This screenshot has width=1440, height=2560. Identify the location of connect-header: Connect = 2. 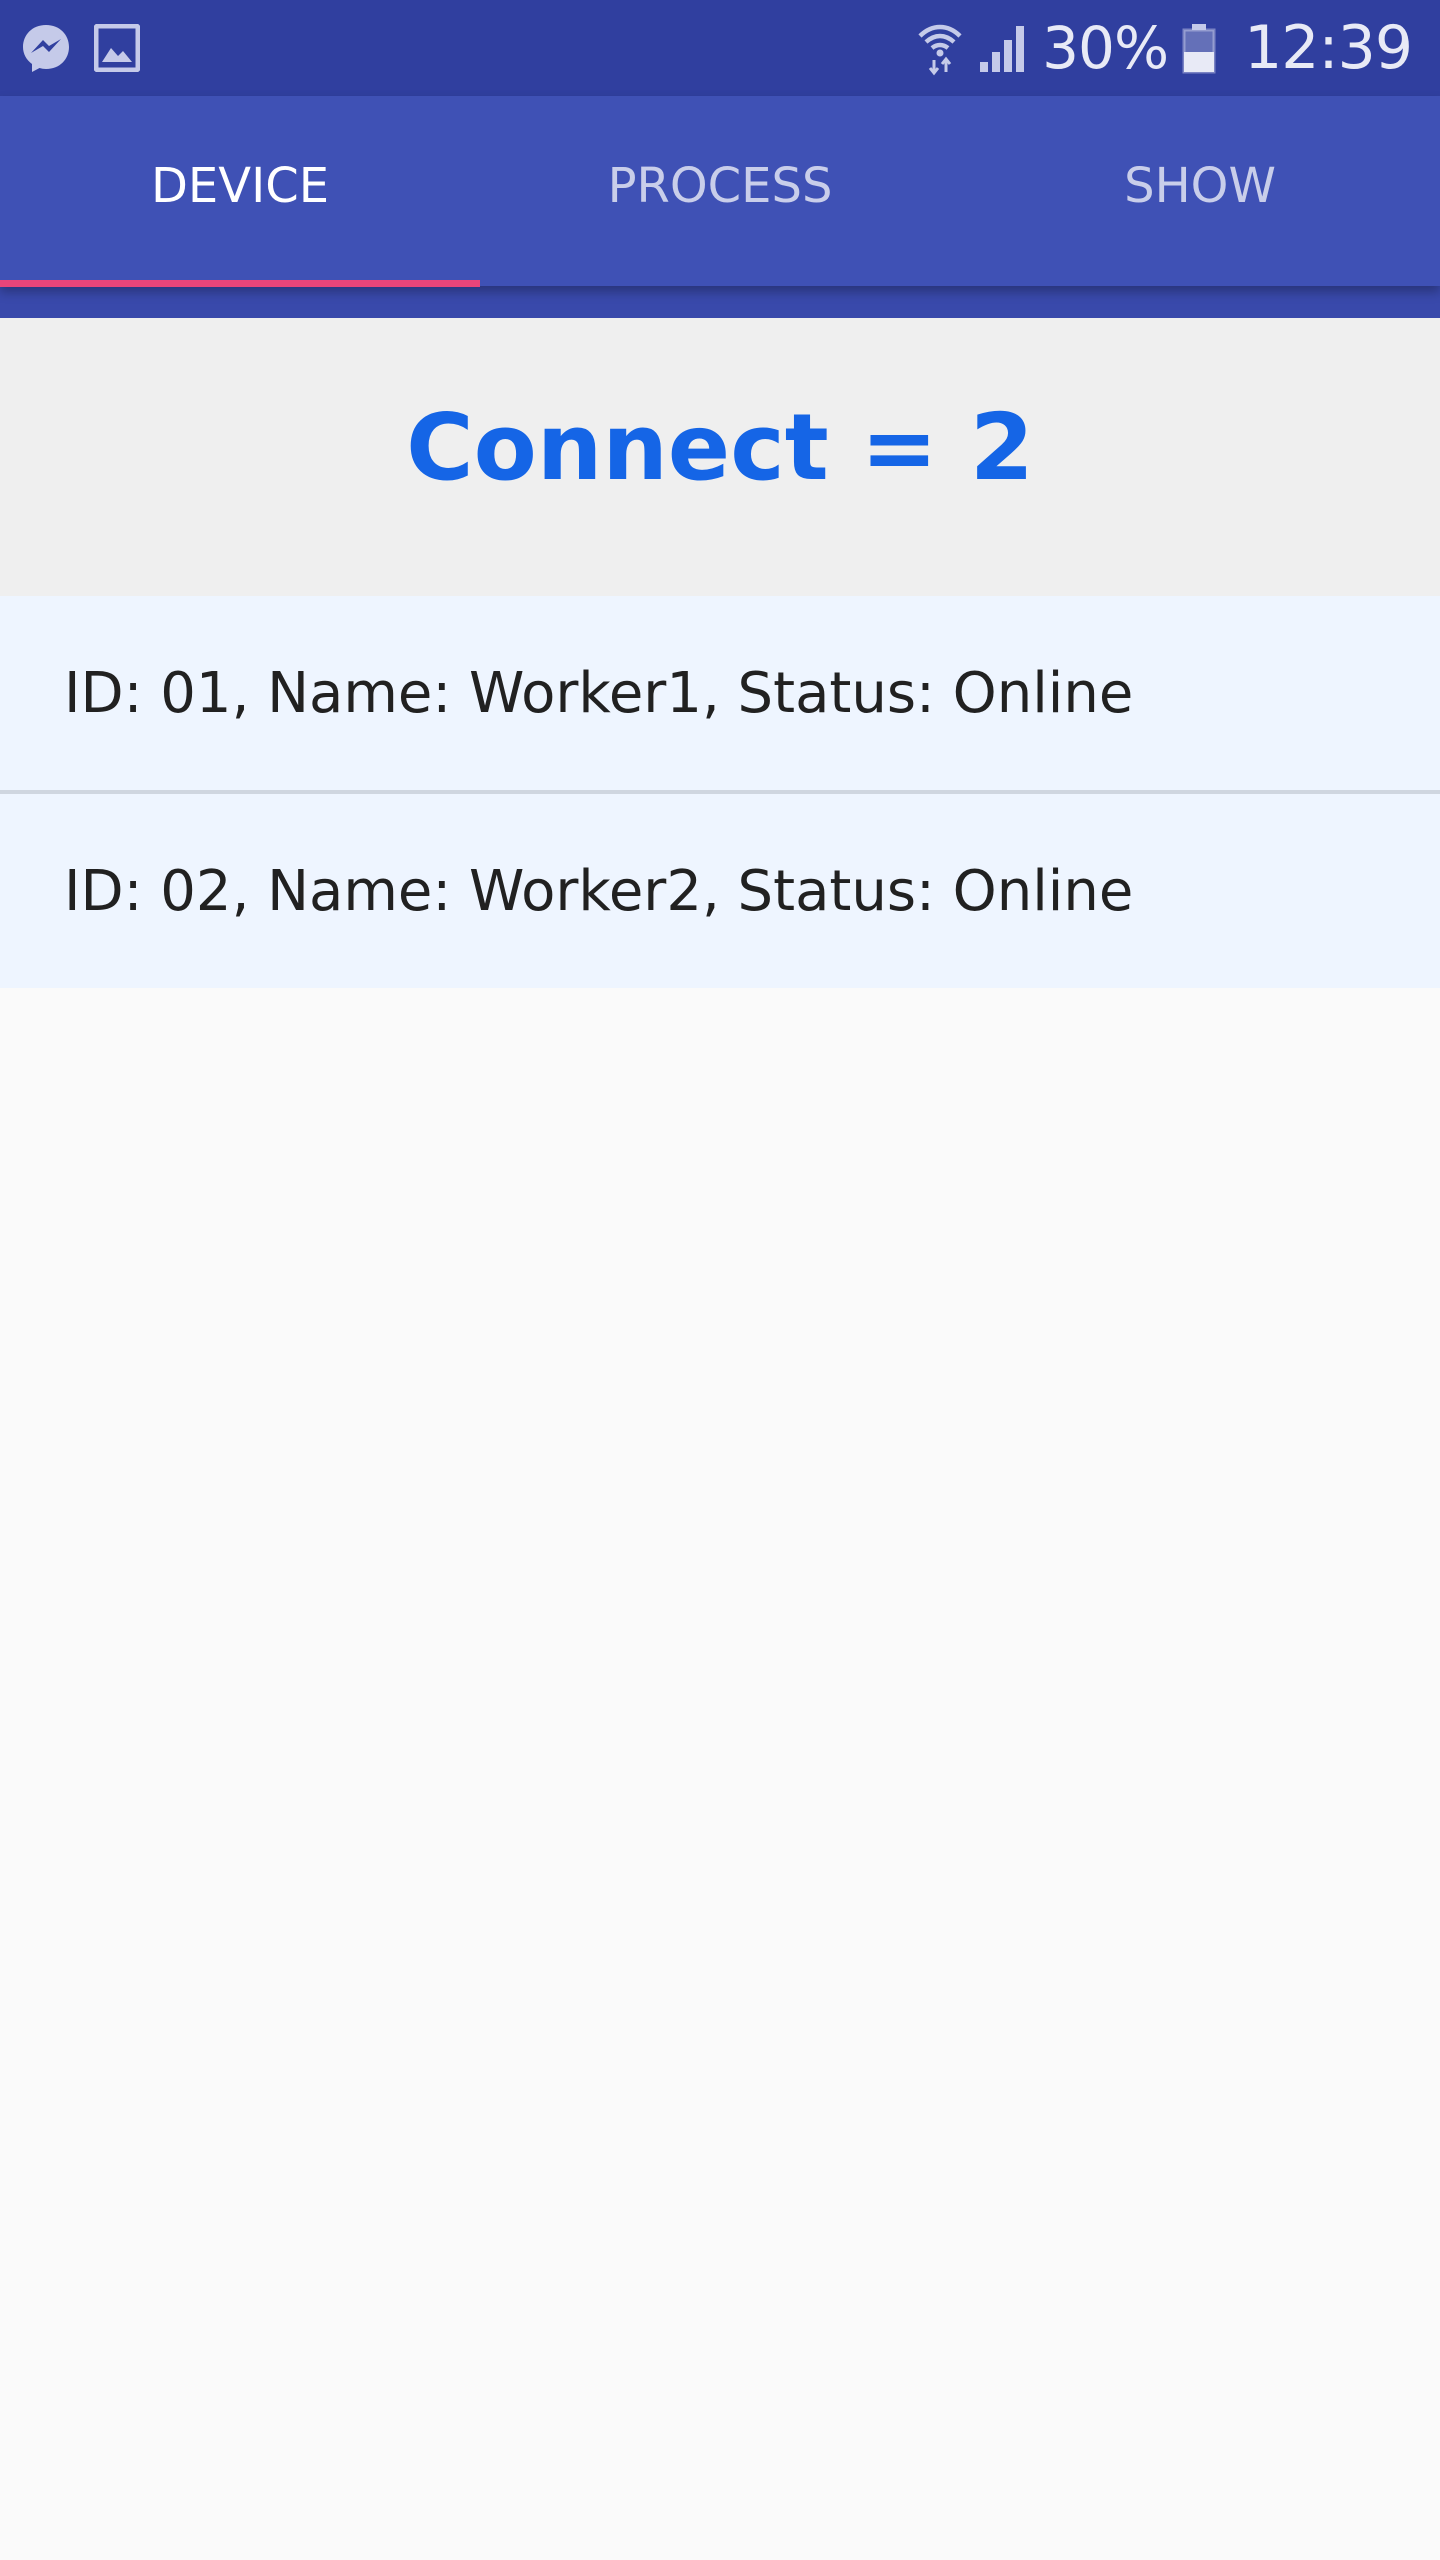
(720, 457).